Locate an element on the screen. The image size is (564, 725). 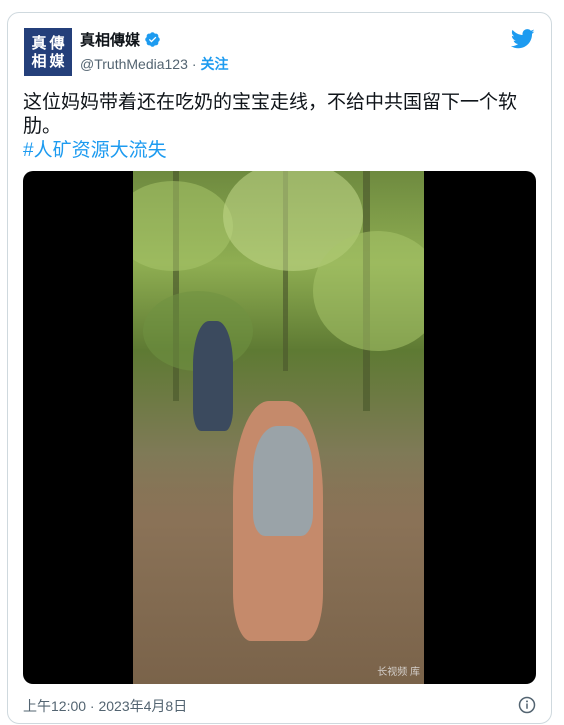
author-name-row: 真相傳媒 is located at coordinates (120, 39).